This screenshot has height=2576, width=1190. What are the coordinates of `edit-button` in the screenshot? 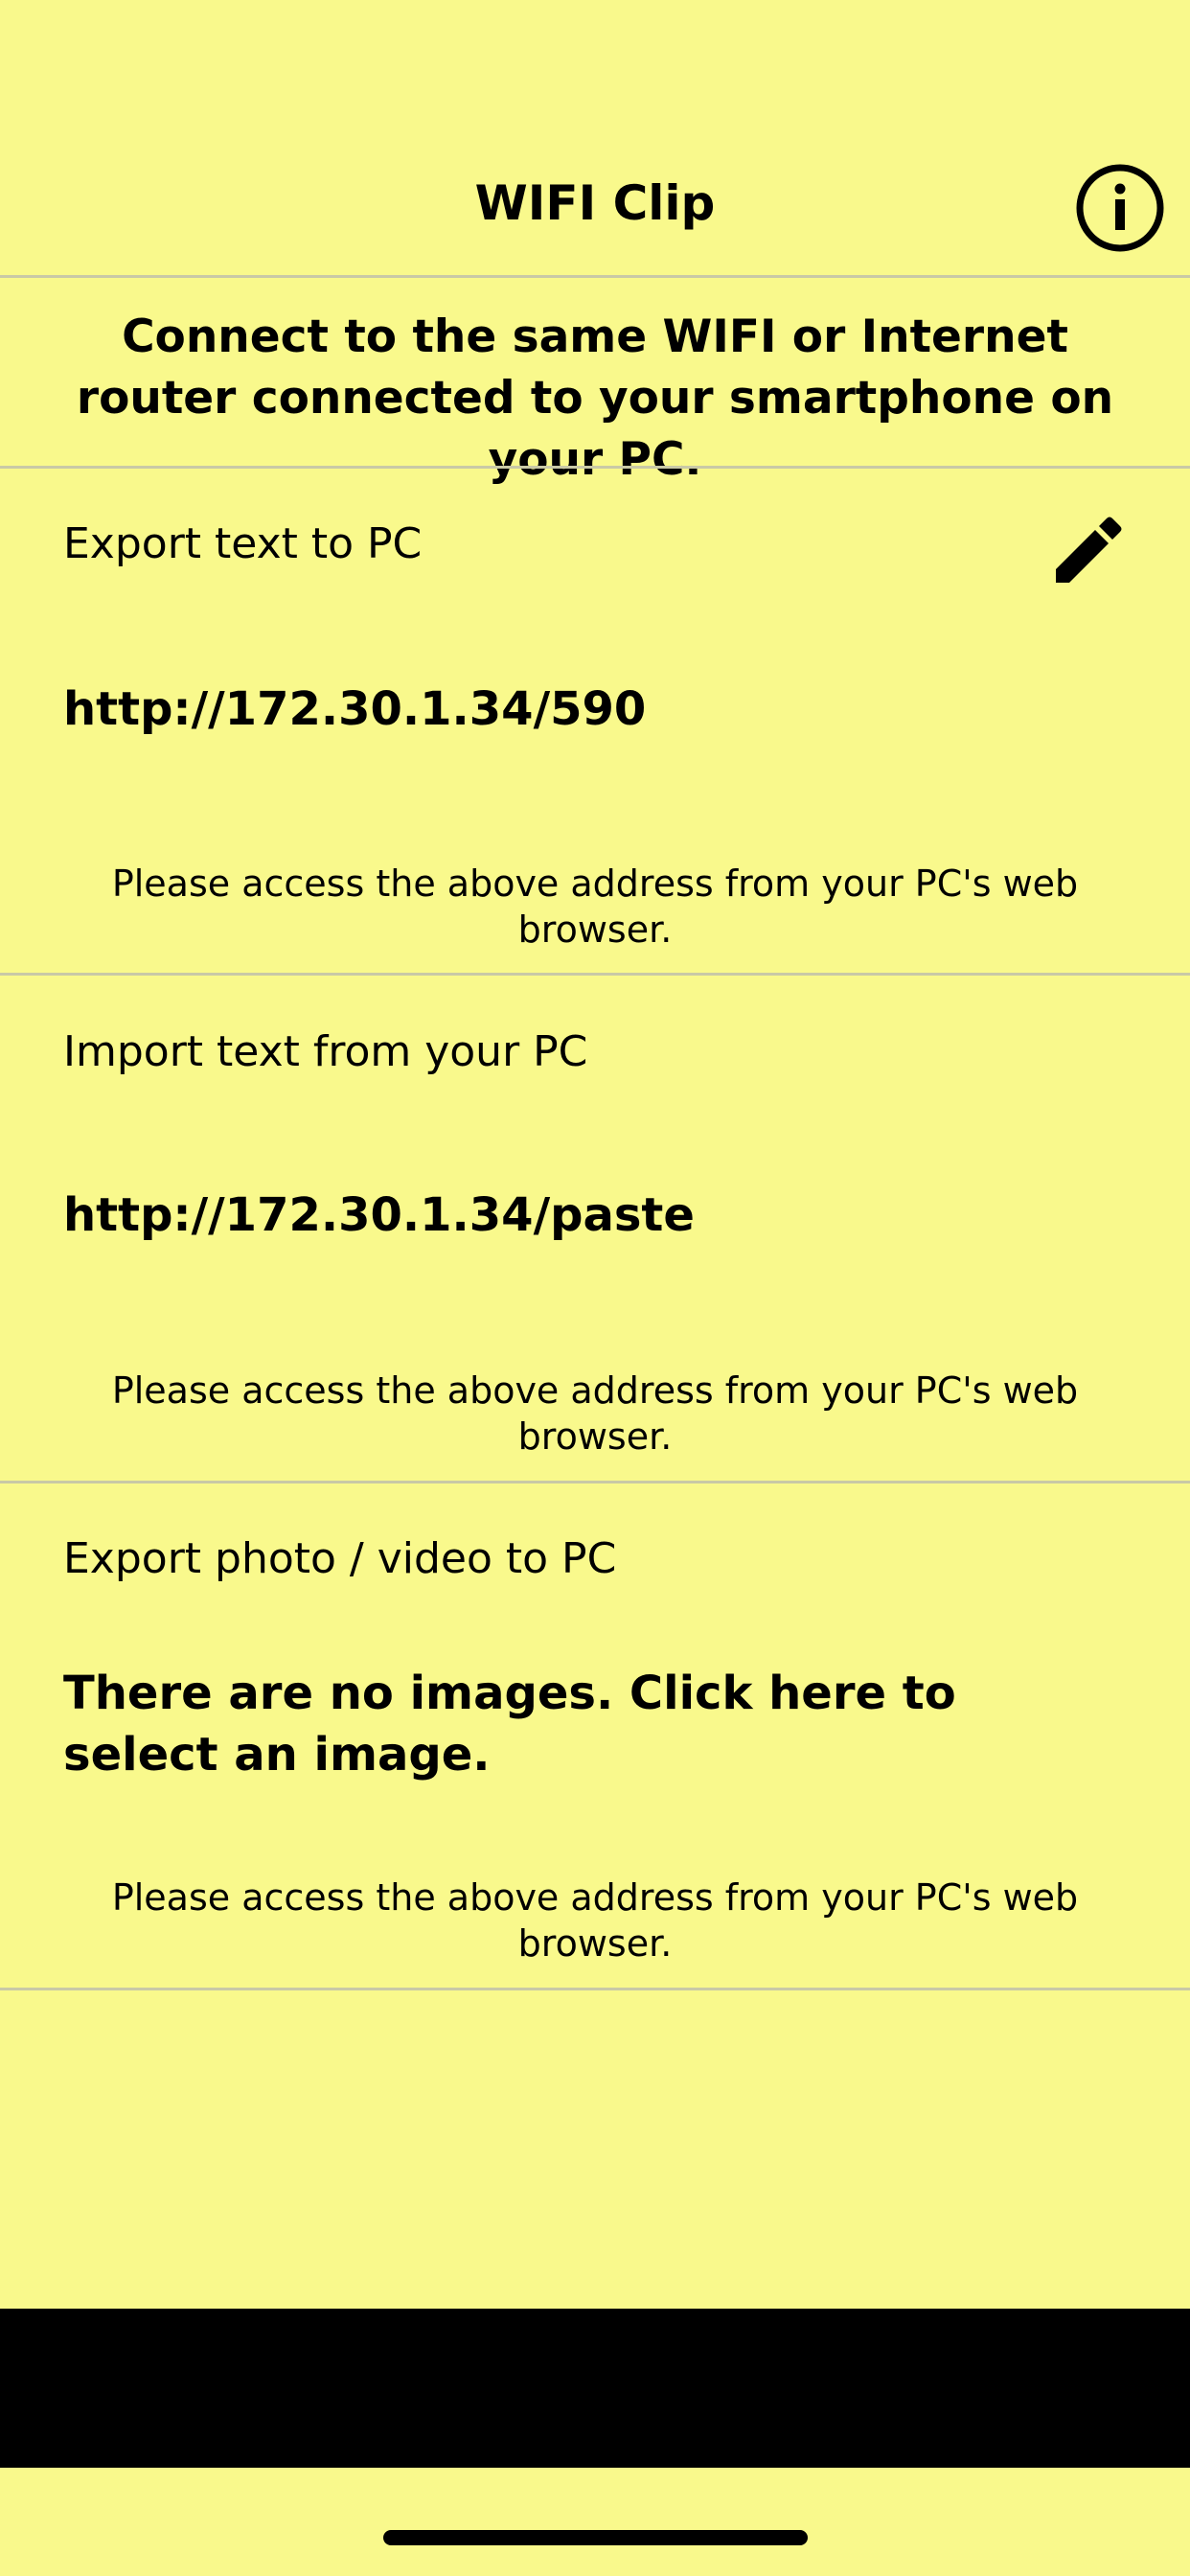 It's located at (1089, 550).